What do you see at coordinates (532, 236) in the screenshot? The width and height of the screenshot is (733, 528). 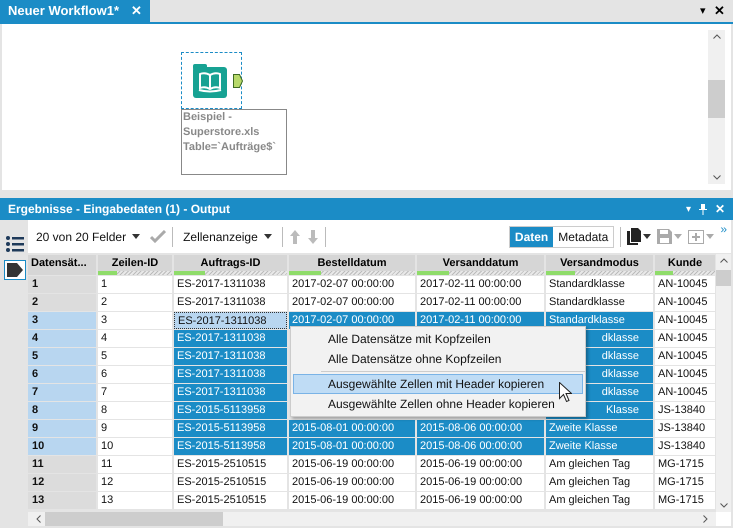 I see `view-toggle-button: Daten` at bounding box center [532, 236].